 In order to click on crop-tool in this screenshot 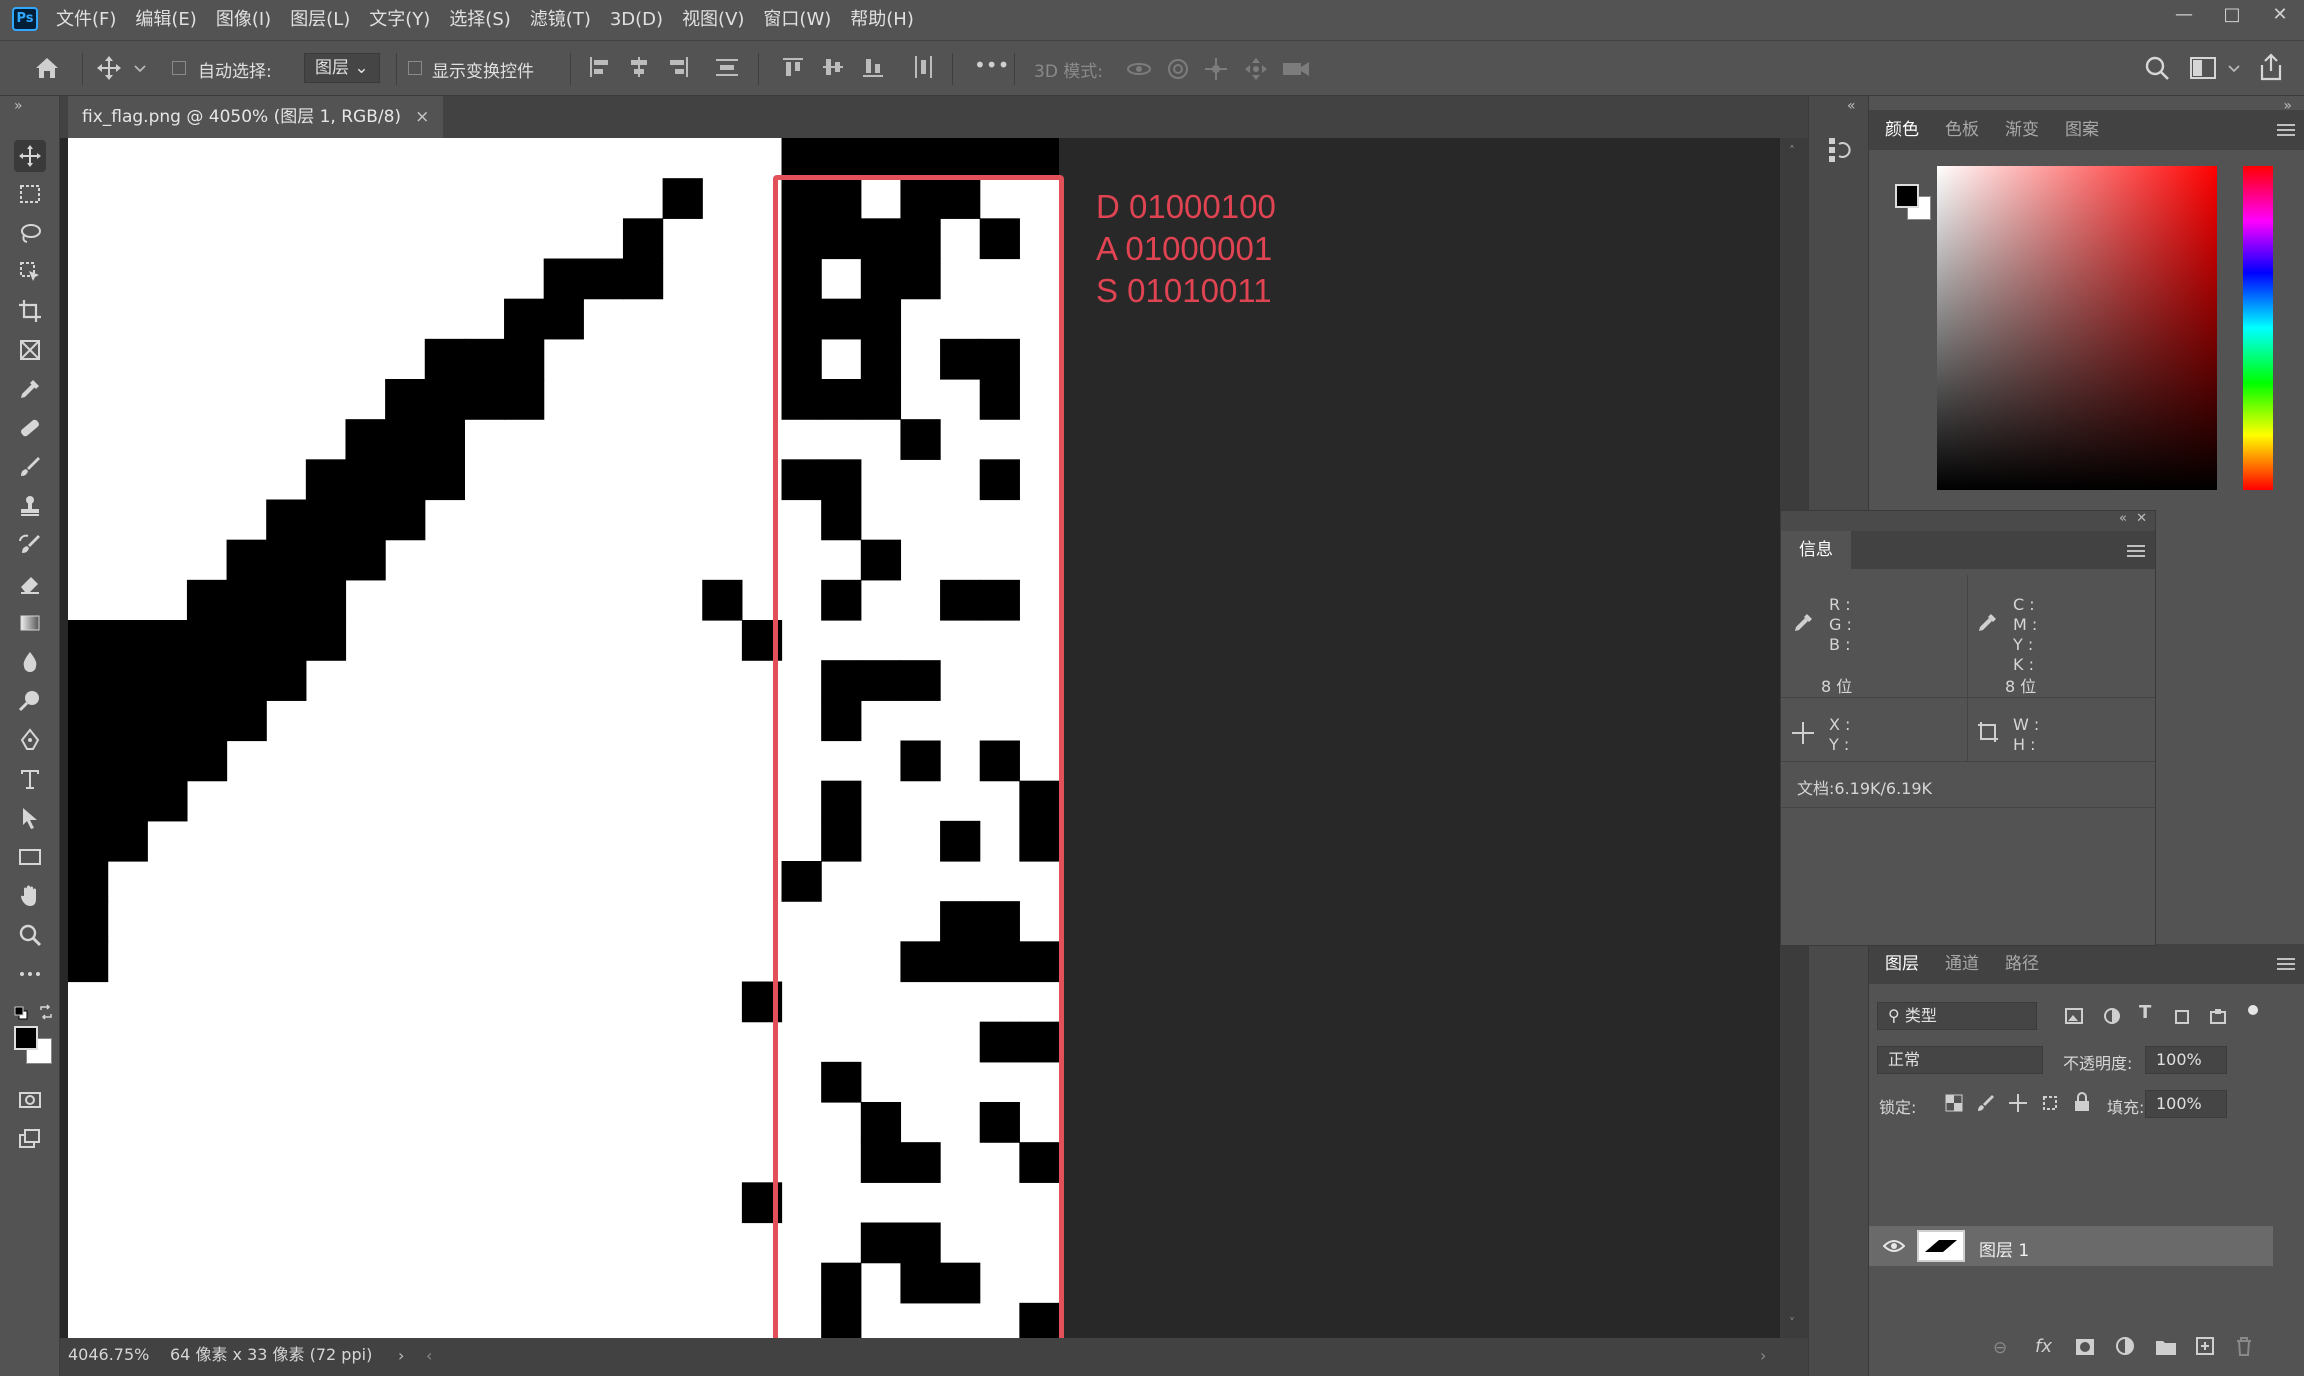, I will do `click(30, 311)`.